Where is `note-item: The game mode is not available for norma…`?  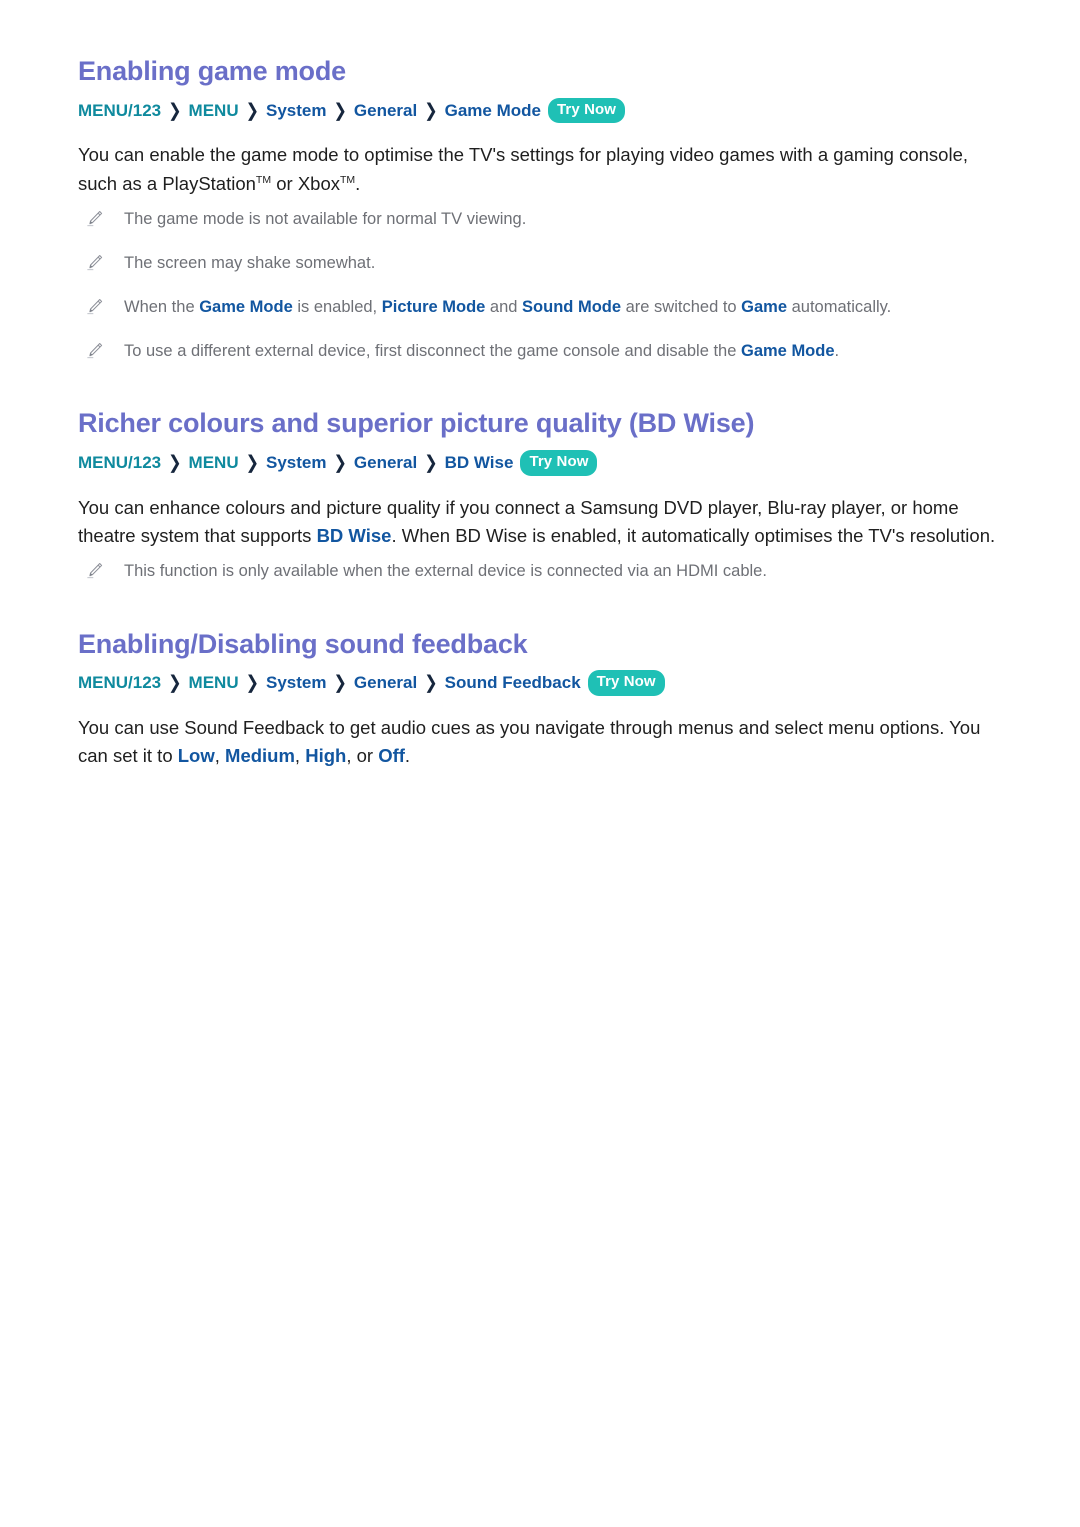
note-item: The game mode is not available for norma… is located at coordinates (540, 219).